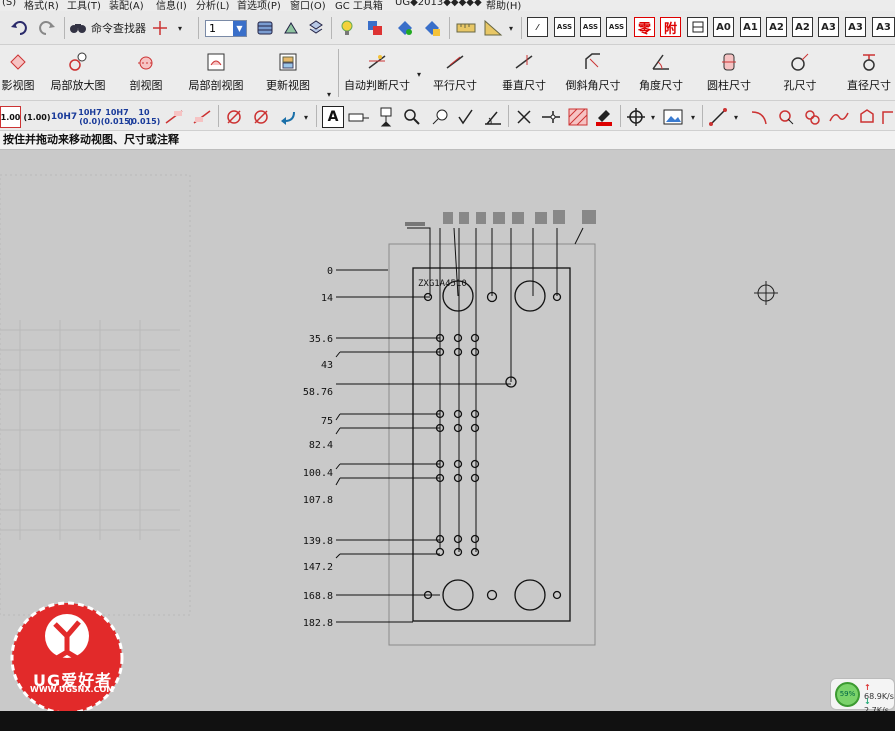  I want to click on cross-icon, so click(524, 117).